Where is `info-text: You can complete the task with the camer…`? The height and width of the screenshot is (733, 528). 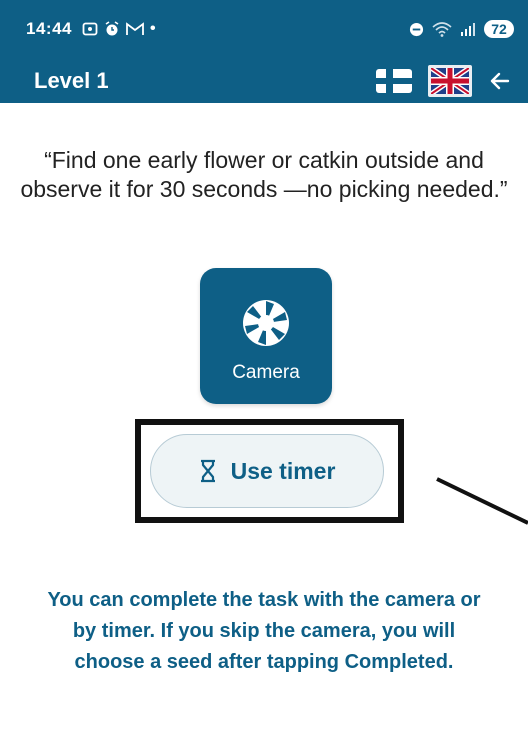 info-text: You can complete the task with the camer… is located at coordinates (264, 631).